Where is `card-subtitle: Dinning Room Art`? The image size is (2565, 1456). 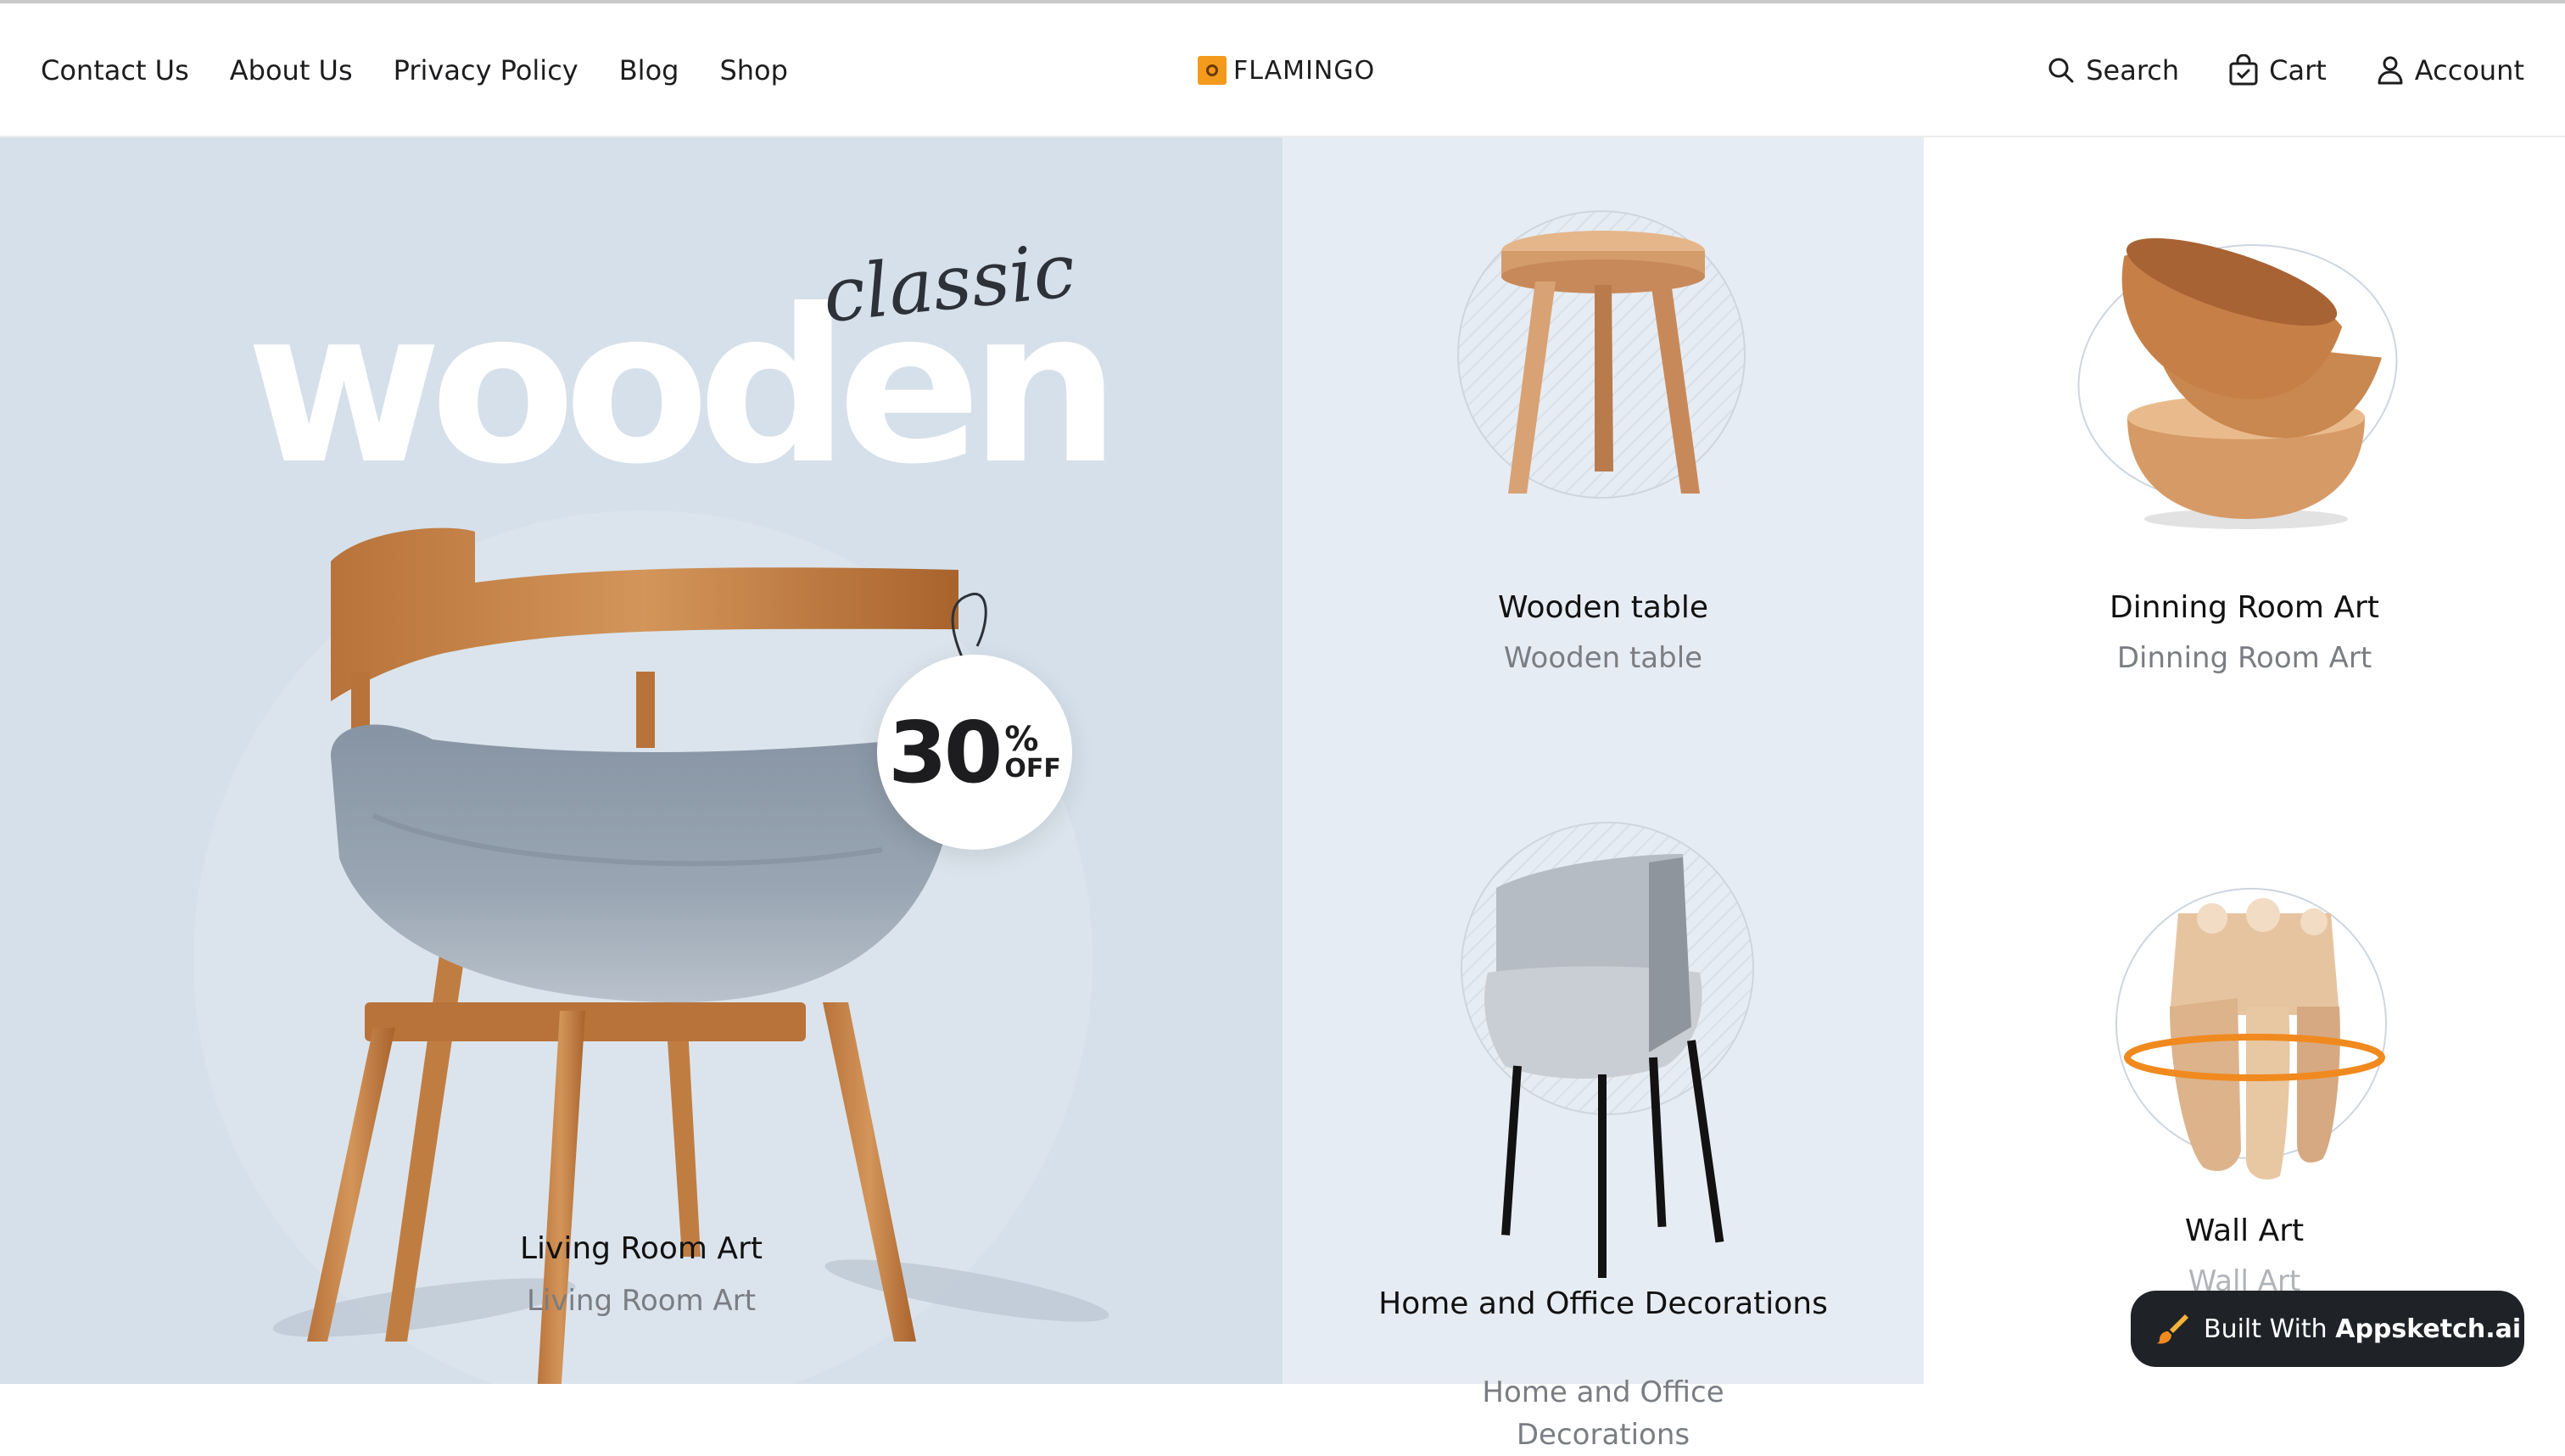 card-subtitle: Dinning Room Art is located at coordinates (2244, 658).